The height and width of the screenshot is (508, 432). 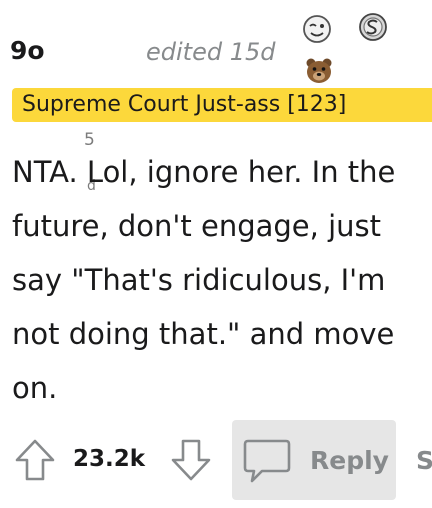 I want to click on downvote-icon, so click(x=191, y=460).